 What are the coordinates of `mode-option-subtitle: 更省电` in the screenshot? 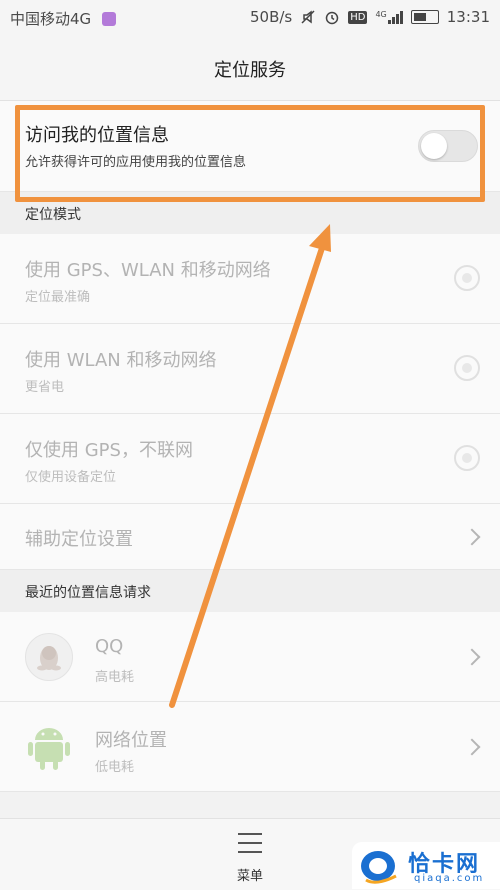 It's located at (45, 387).